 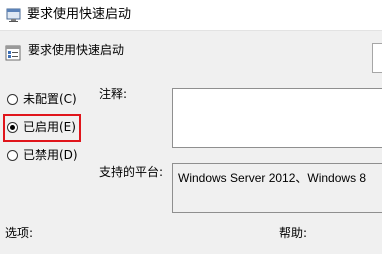 What do you see at coordinates (42, 128) in the screenshot?
I see `enabled-highlight-box` at bounding box center [42, 128].